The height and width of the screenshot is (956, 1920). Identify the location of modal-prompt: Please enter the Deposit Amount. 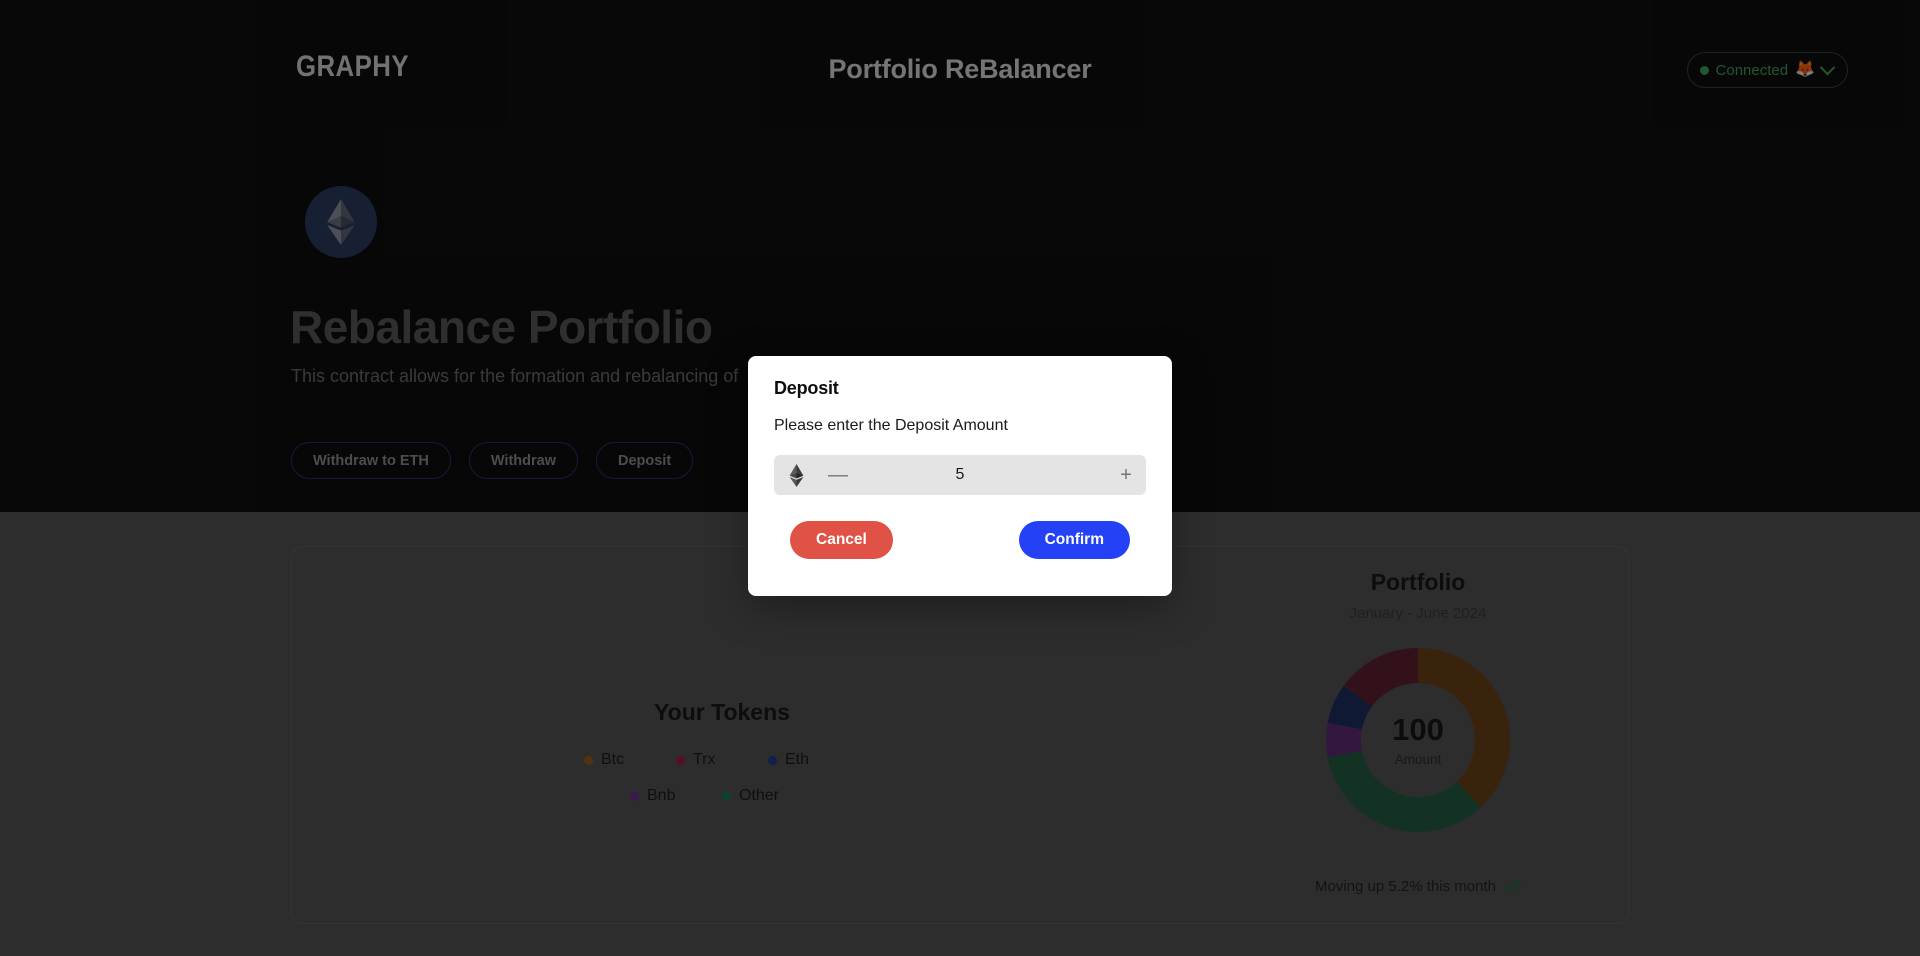
(891, 425).